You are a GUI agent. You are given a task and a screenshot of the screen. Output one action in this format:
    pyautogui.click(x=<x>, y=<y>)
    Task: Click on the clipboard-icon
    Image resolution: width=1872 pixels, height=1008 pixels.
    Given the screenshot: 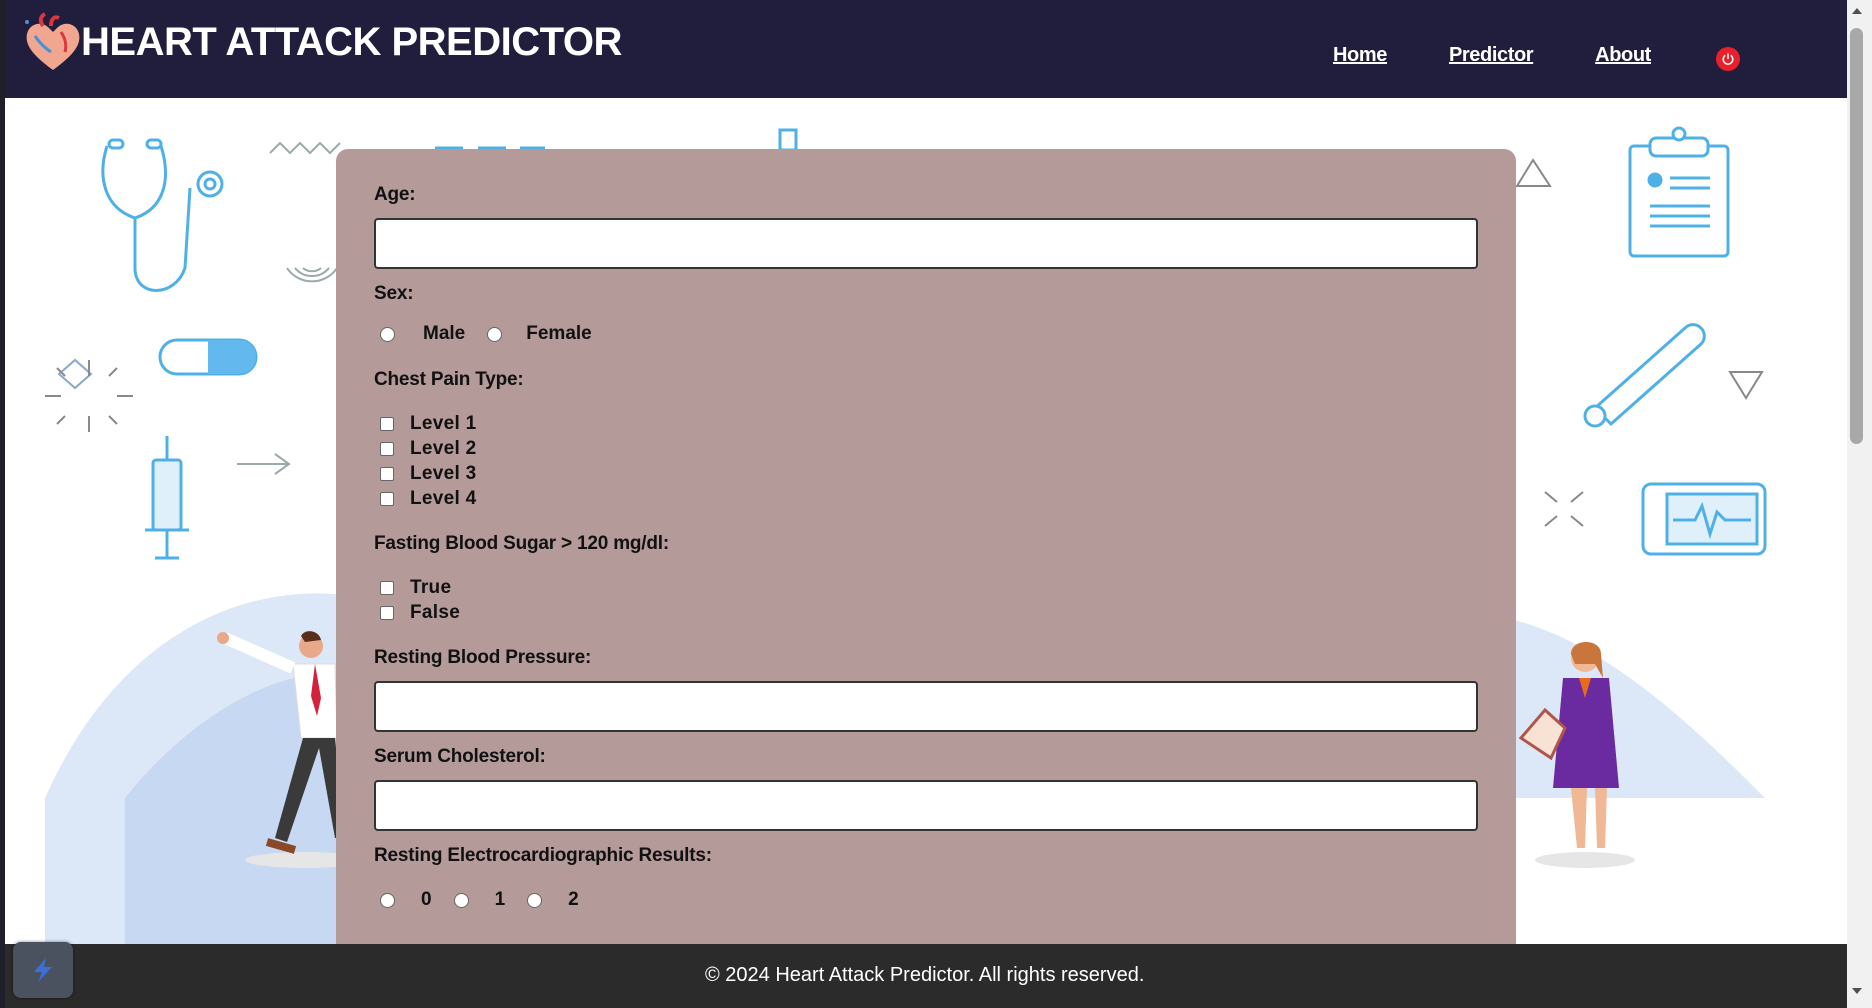 What is the action you would take?
    pyautogui.click(x=1679, y=192)
    